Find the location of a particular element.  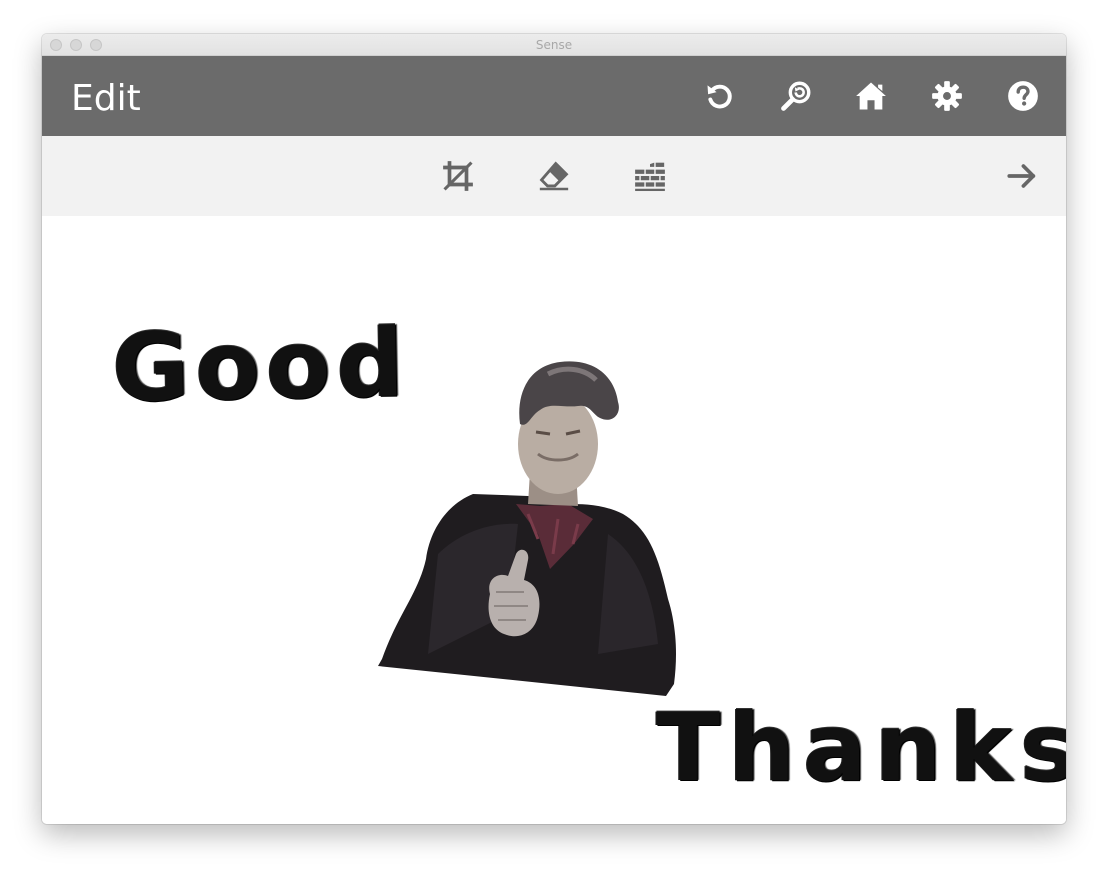

window-title: Sense is located at coordinates (554, 45).